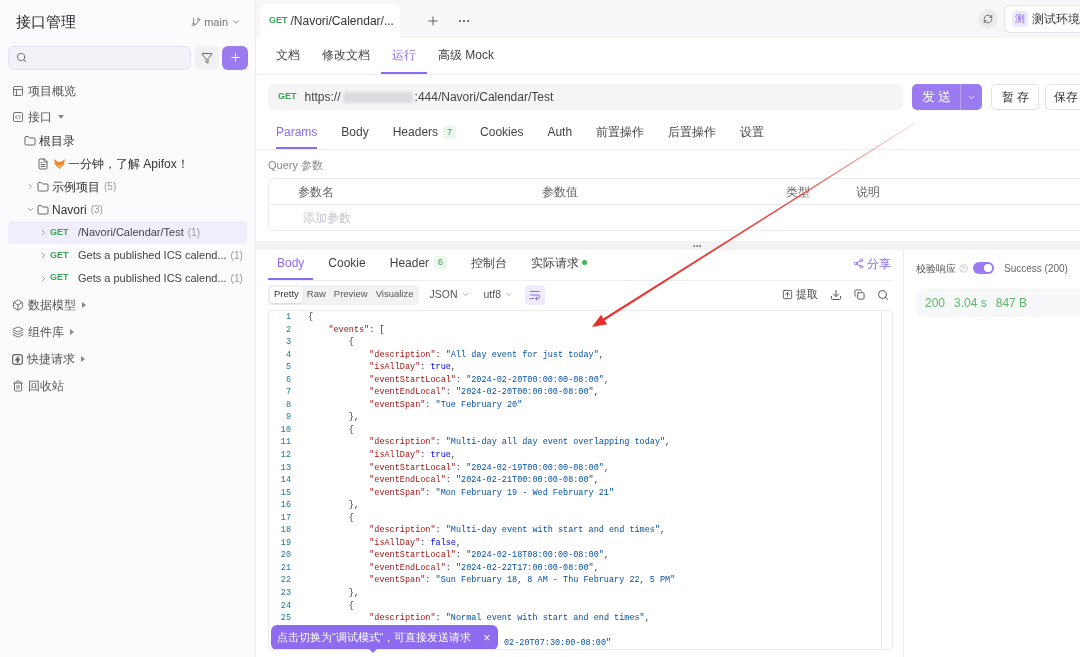  Describe the element at coordinates (127, 232) in the screenshot. I see `endpoint-item: GET /Navori/Calendar/Test (1)` at that location.